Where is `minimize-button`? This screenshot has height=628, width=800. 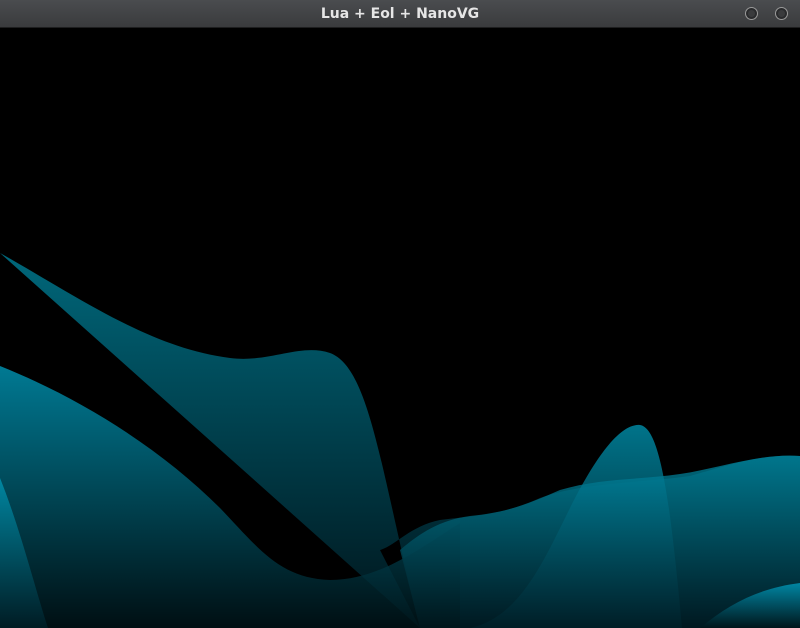
minimize-button is located at coordinates (751, 13).